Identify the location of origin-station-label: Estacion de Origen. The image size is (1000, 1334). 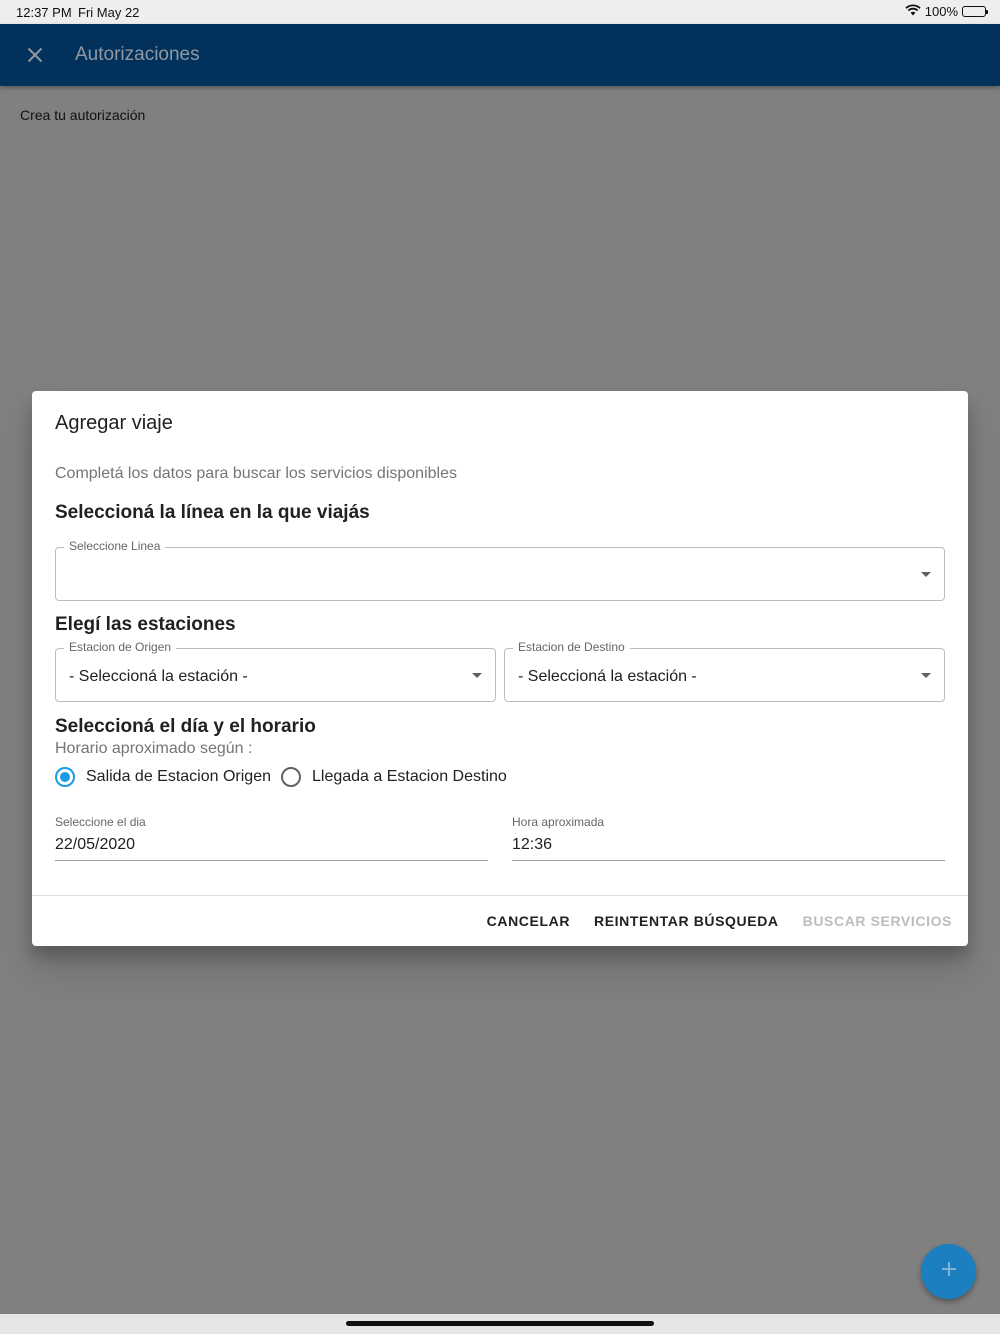
(120, 647).